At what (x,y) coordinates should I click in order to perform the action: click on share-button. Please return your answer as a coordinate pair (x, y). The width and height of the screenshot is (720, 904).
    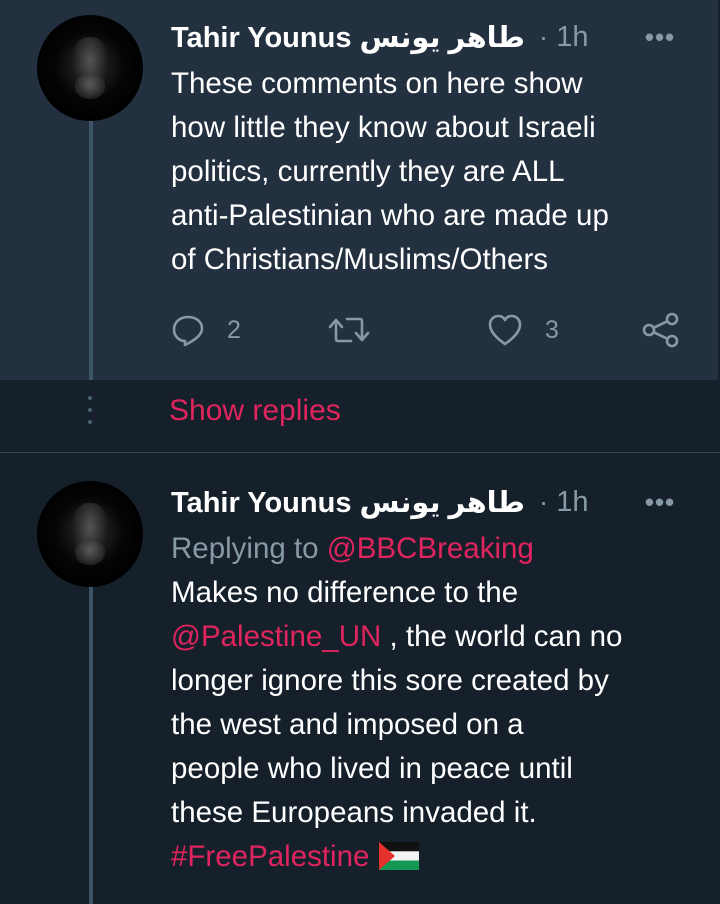
    Looking at the image, I should click on (661, 330).